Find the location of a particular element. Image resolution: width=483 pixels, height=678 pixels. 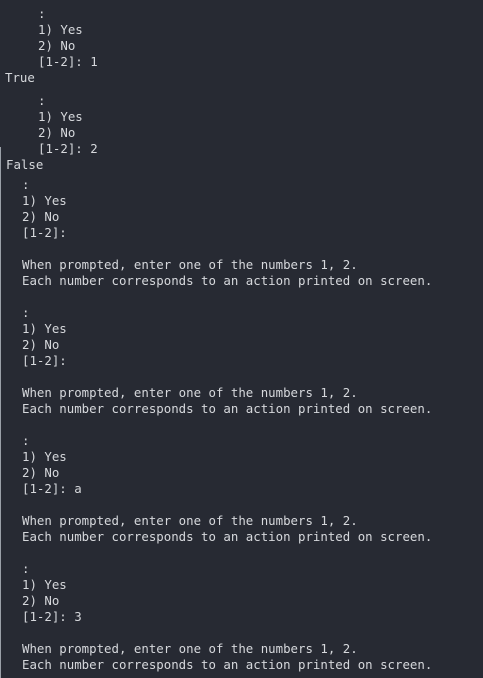

left-edge-divider is located at coordinates (0, 412).